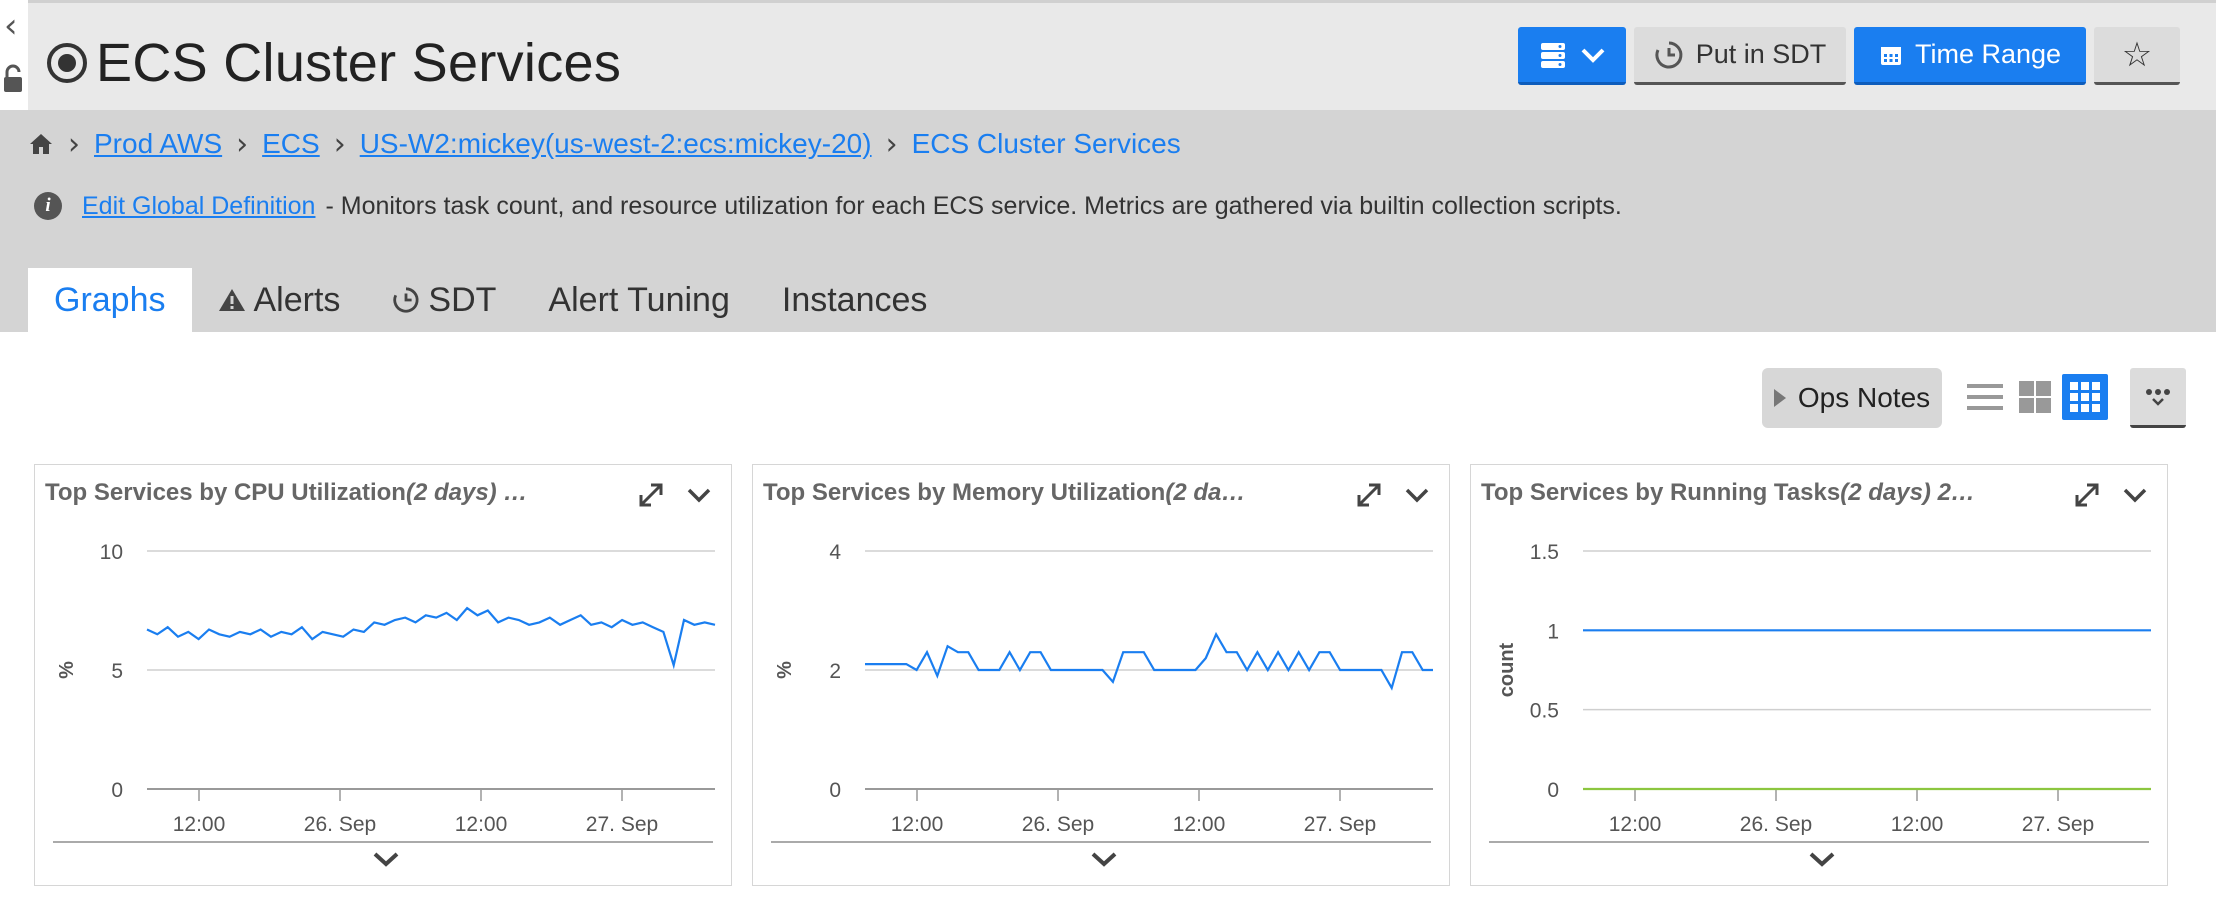  Describe the element at coordinates (41, 144) in the screenshot. I see `home-icon` at that location.